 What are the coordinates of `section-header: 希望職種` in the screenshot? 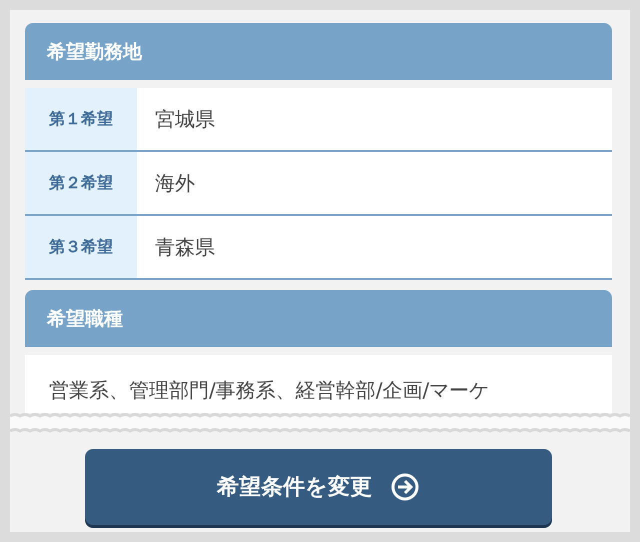 It's located at (318, 318).